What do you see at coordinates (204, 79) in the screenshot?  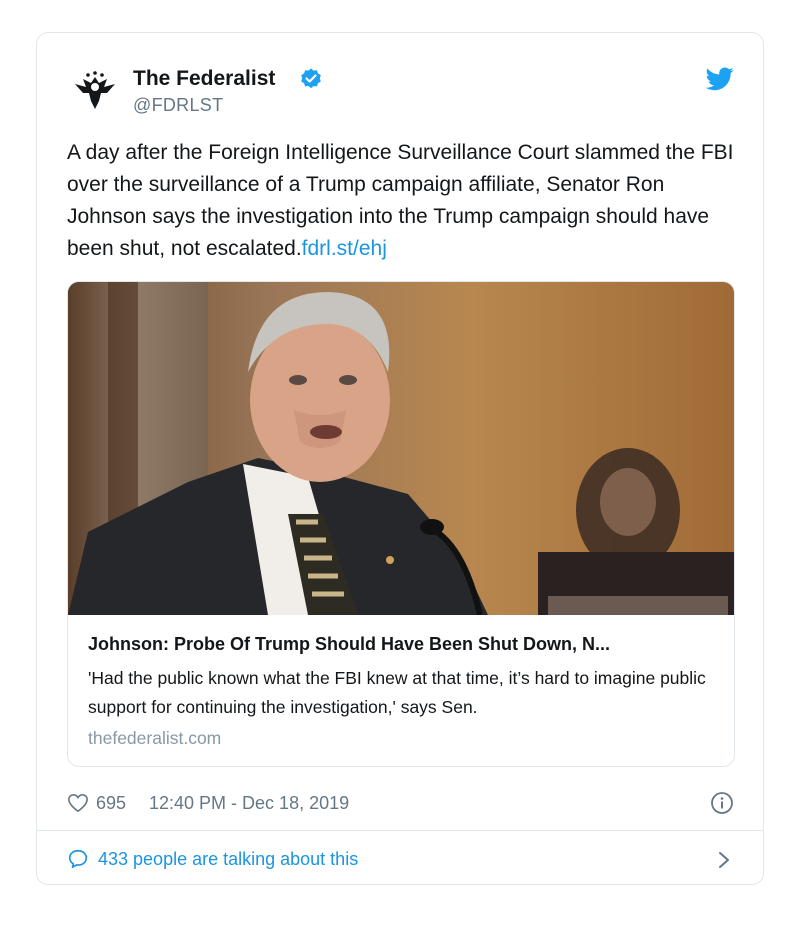 I see `author-name: The Federalist` at bounding box center [204, 79].